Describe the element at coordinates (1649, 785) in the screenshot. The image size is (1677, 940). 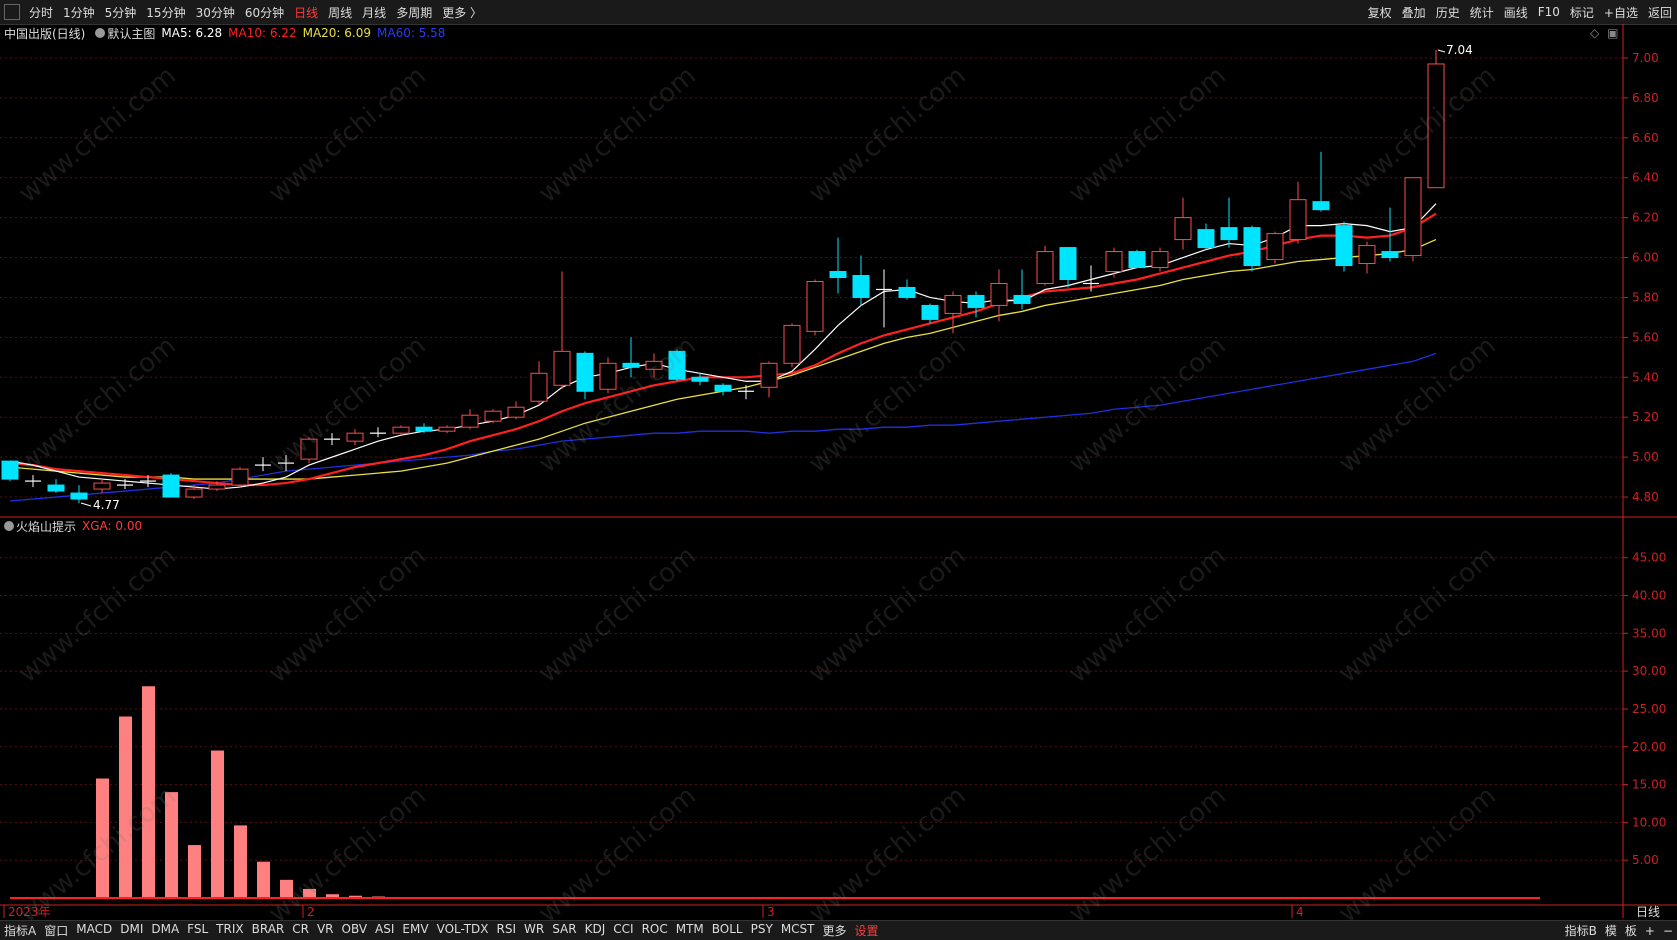
I see `indicator-tick-label: 15.00` at that location.